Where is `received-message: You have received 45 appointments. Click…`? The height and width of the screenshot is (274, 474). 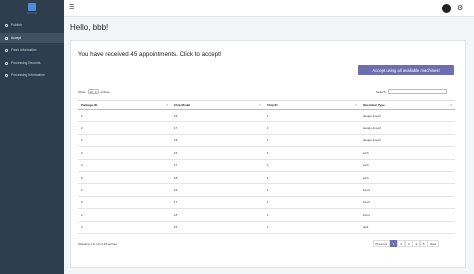
received-message: You have received 45 appointments. Click… is located at coordinates (150, 54).